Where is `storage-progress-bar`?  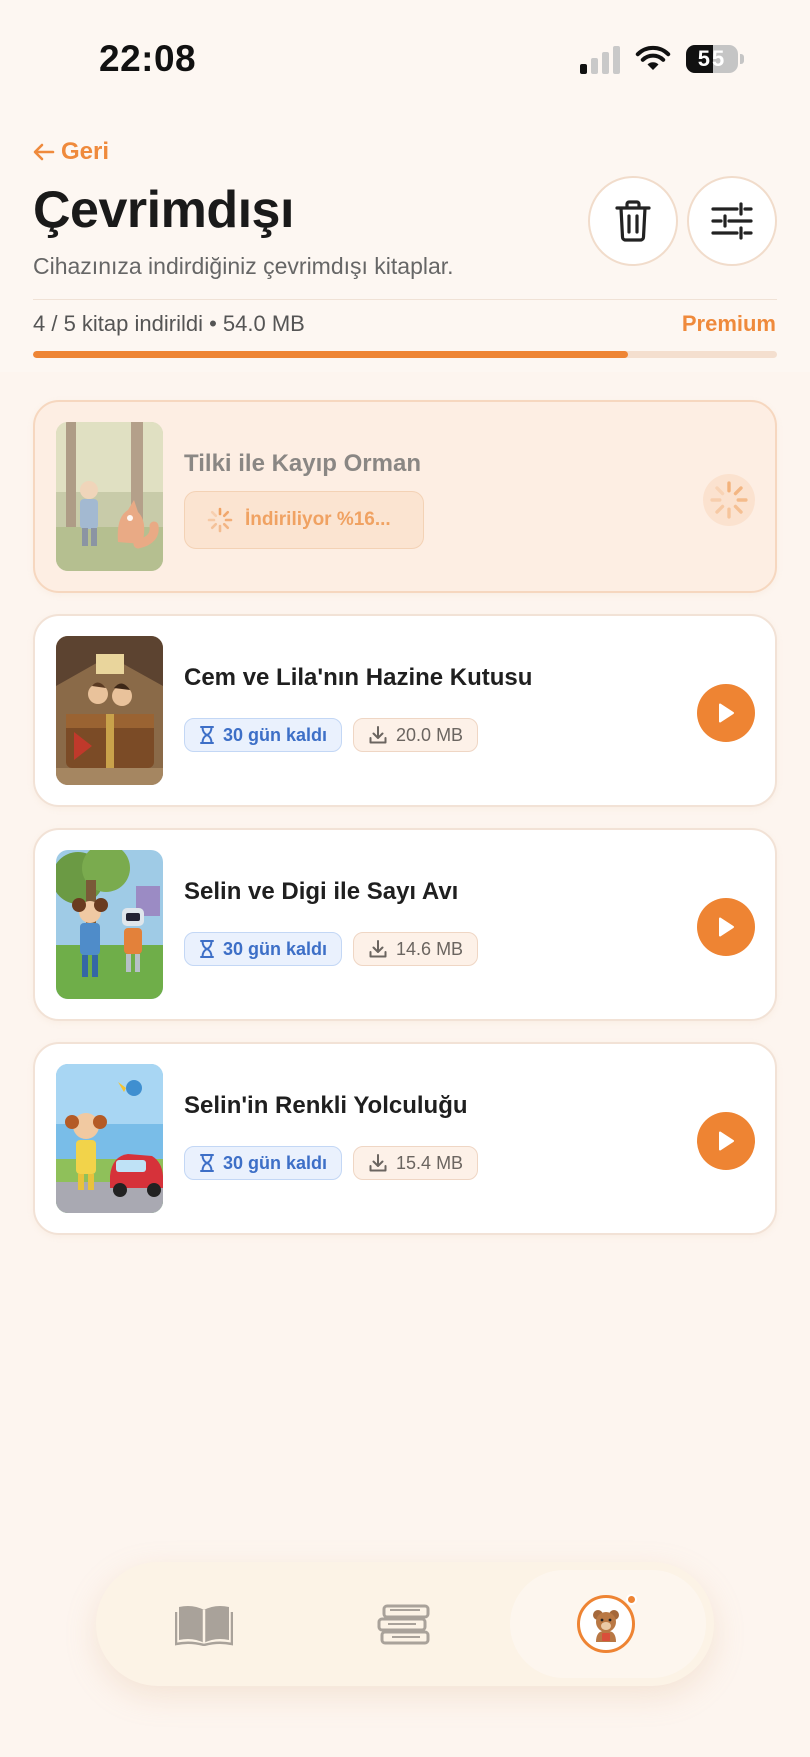
storage-progress-bar is located at coordinates (405, 354).